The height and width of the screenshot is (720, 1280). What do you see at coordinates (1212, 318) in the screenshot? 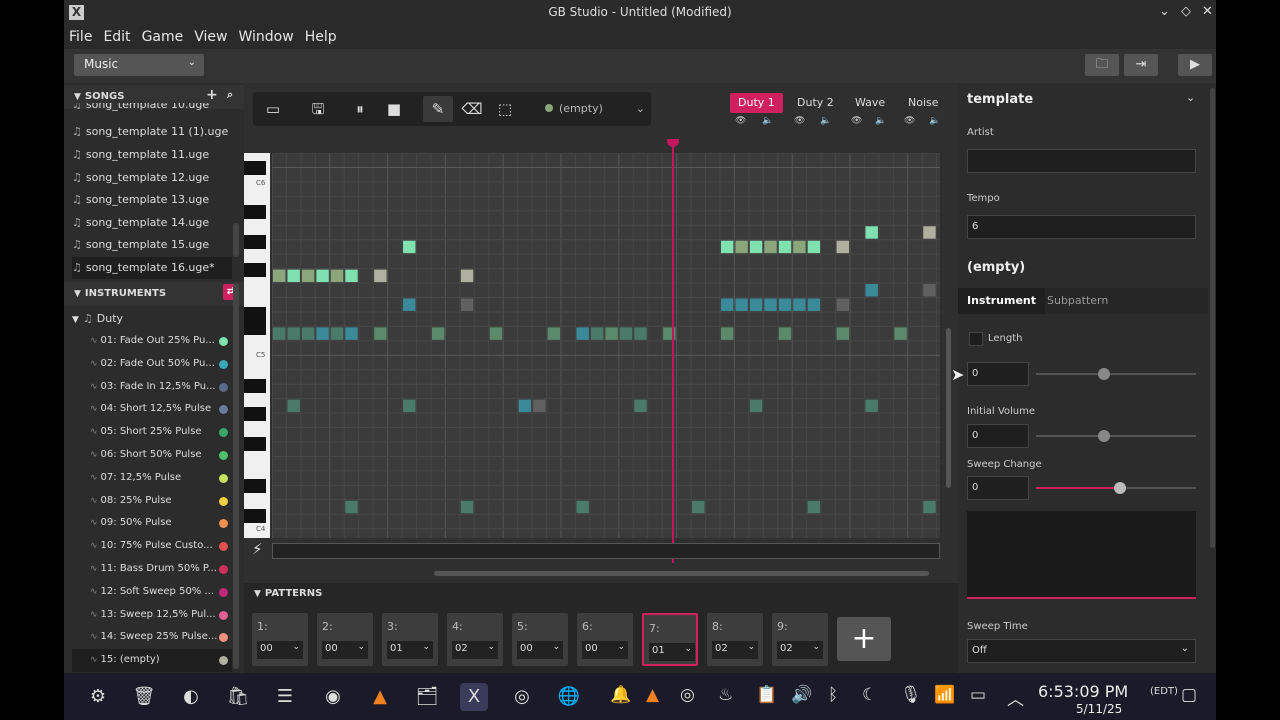
I see `panel-scrollbar` at bounding box center [1212, 318].